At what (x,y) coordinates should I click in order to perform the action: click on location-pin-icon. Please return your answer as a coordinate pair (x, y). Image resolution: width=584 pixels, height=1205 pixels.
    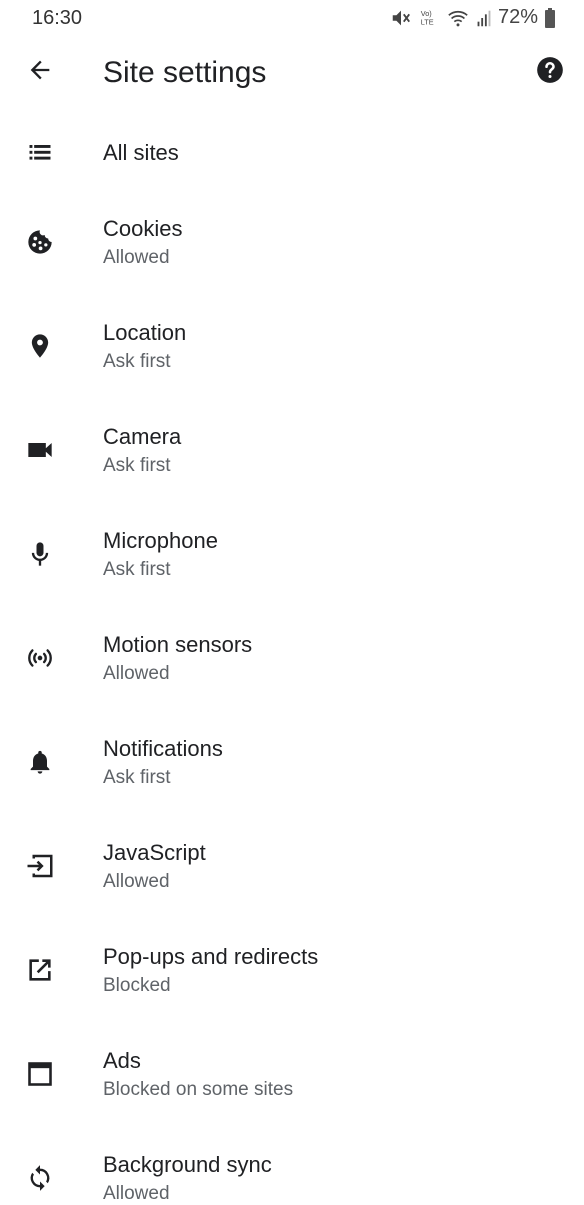
    Looking at the image, I should click on (40, 346).